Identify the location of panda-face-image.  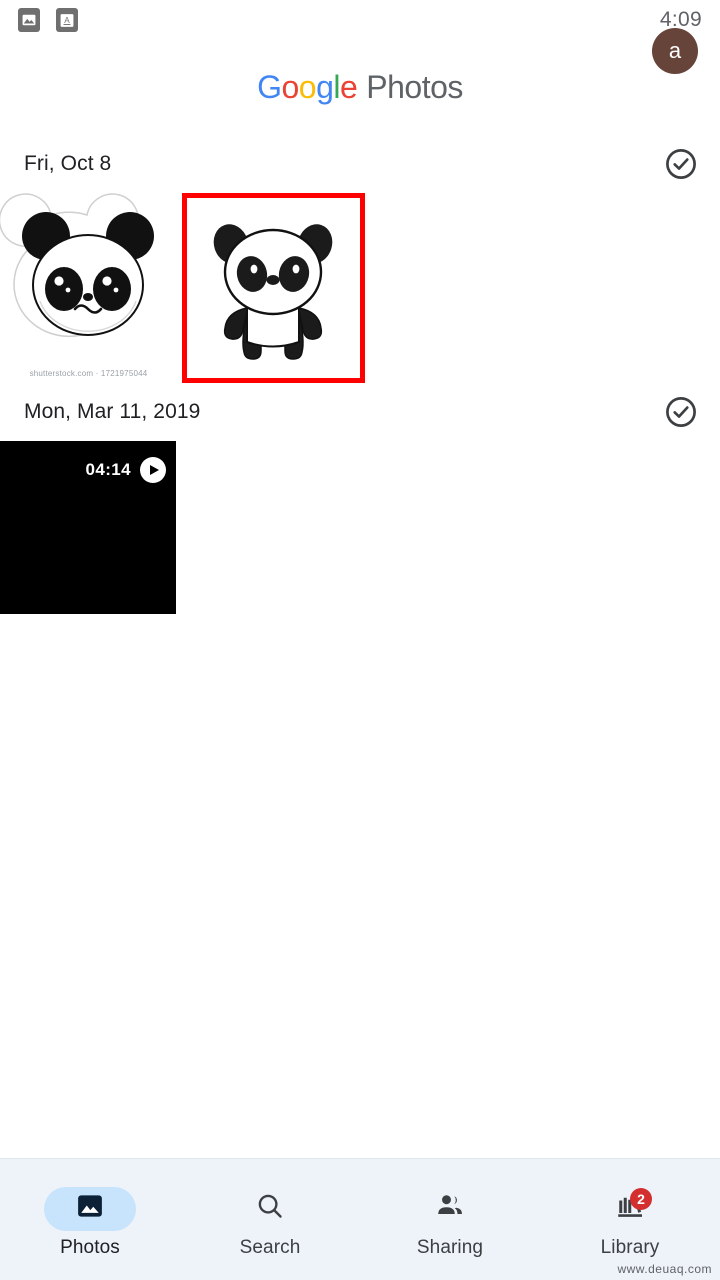
(88, 288).